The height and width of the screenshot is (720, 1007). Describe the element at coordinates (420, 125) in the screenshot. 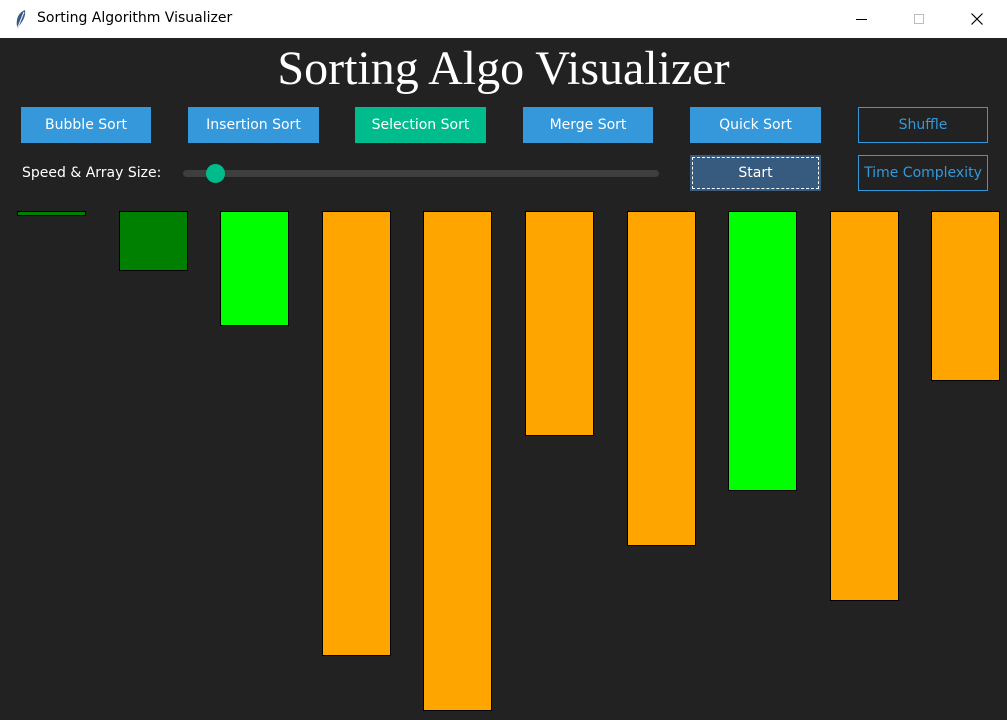

I see `selection-sort-button: Selection Sort` at that location.